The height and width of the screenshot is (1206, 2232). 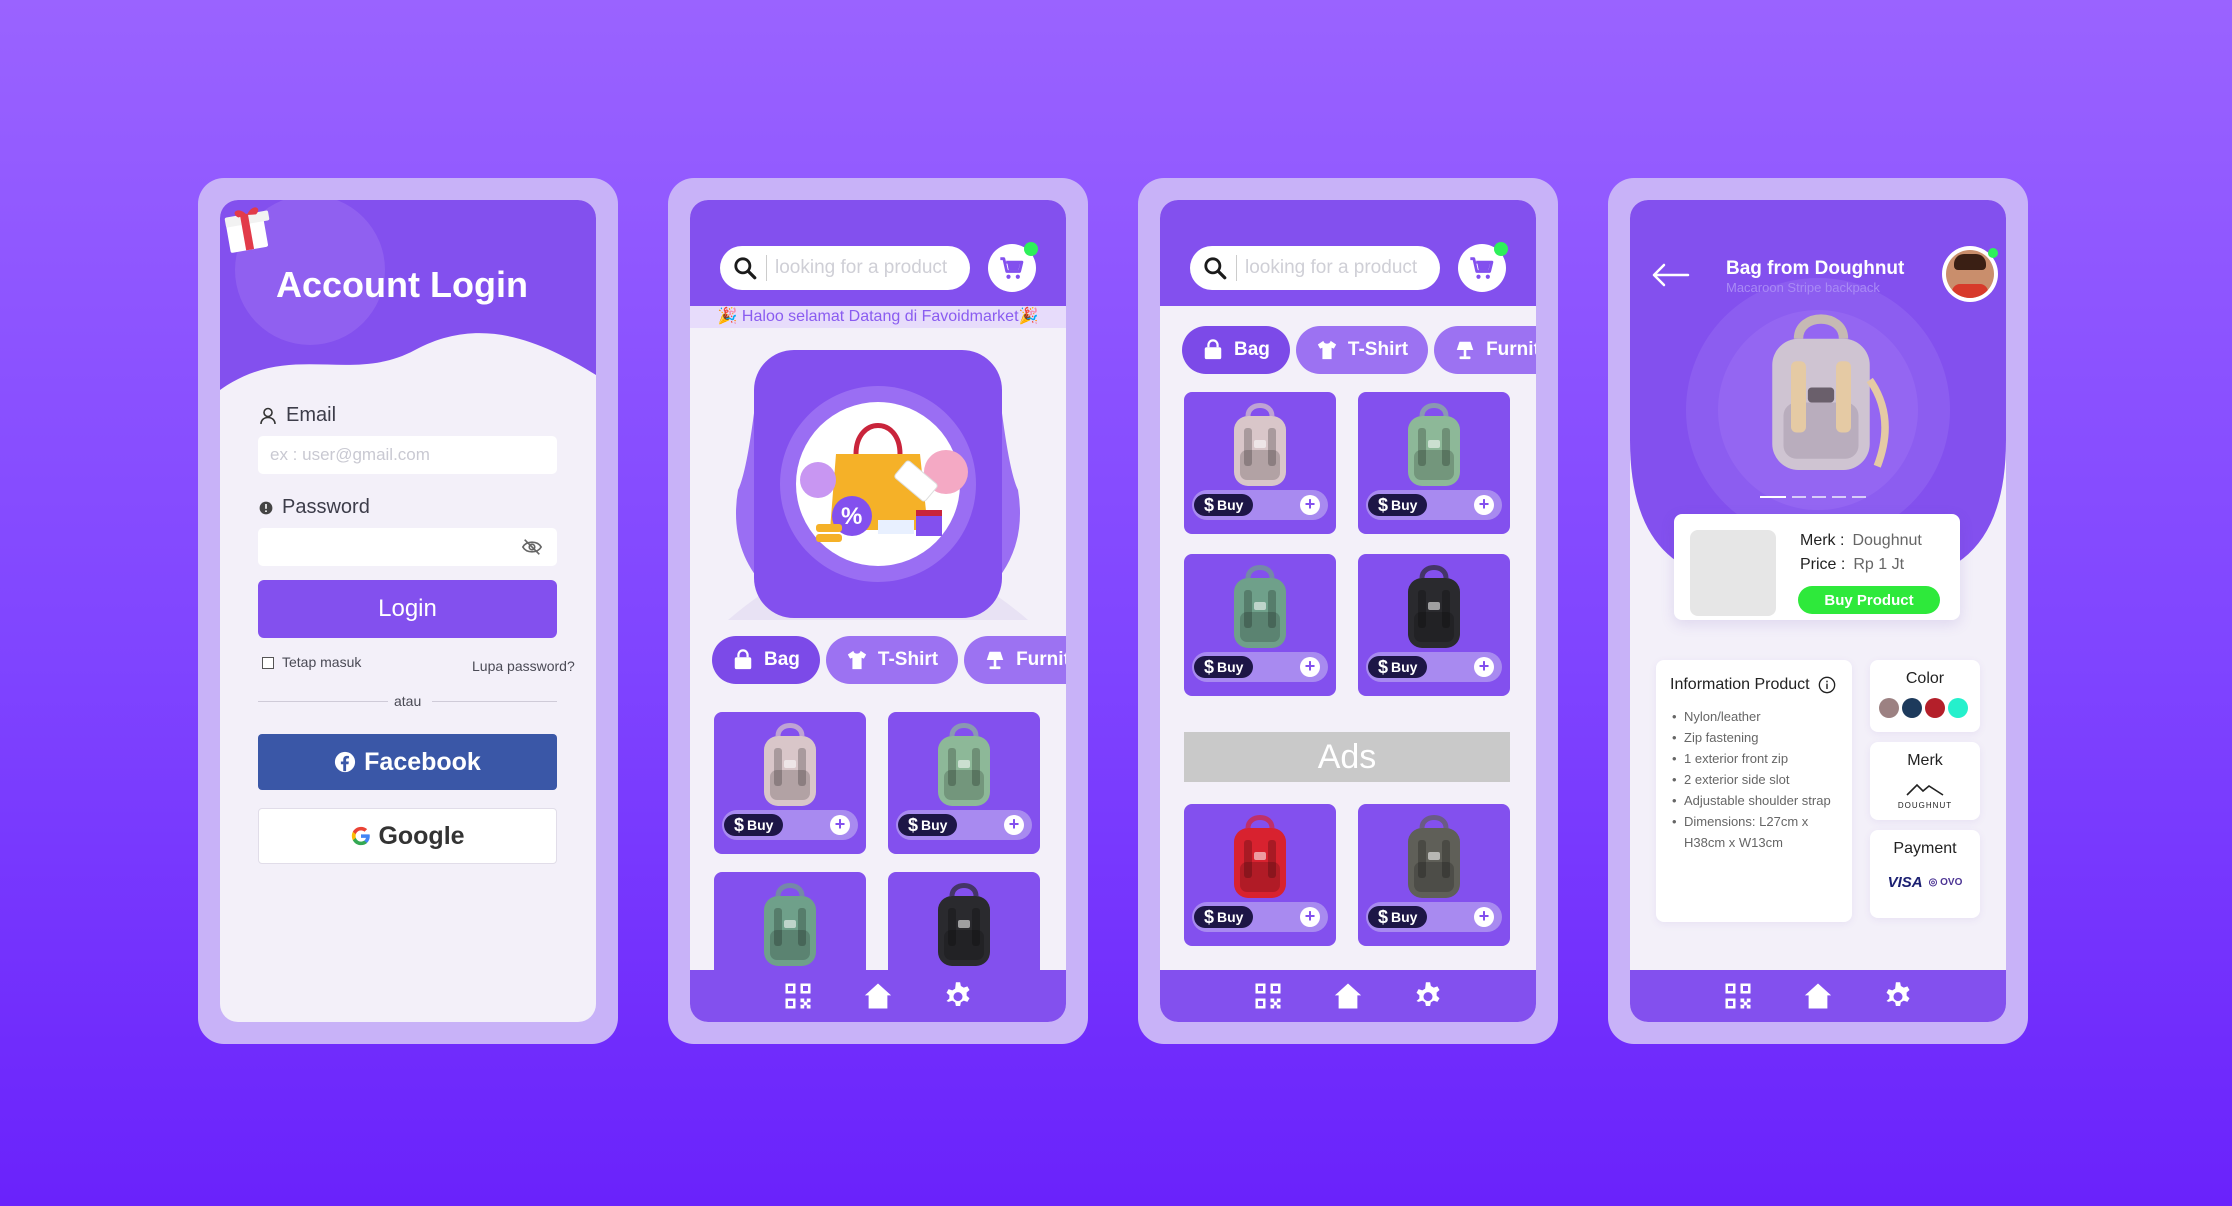 I want to click on merk-row: Merk : Doughnut, so click(x=1861, y=541).